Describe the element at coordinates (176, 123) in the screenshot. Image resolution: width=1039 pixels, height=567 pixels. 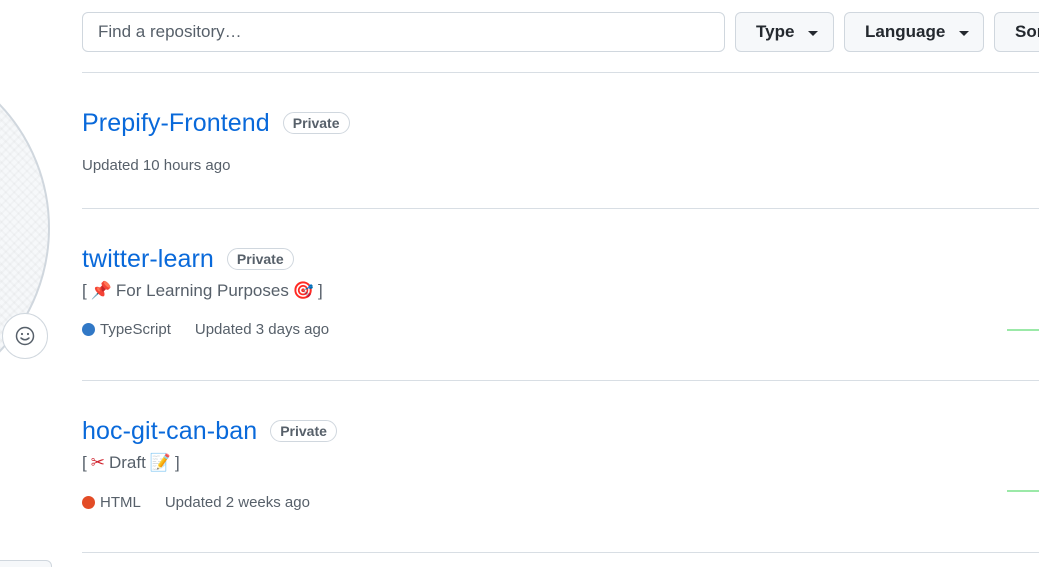
I see `repo-name-link: Prepify-Frontend` at that location.